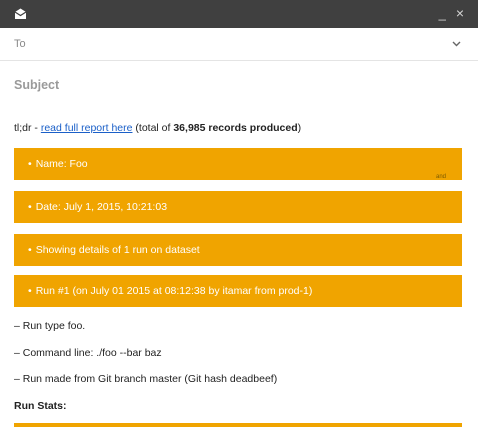 The width and height of the screenshot is (478, 427). Describe the element at coordinates (238, 164) in the screenshot. I see `name-band: • Name: Foo and` at that location.